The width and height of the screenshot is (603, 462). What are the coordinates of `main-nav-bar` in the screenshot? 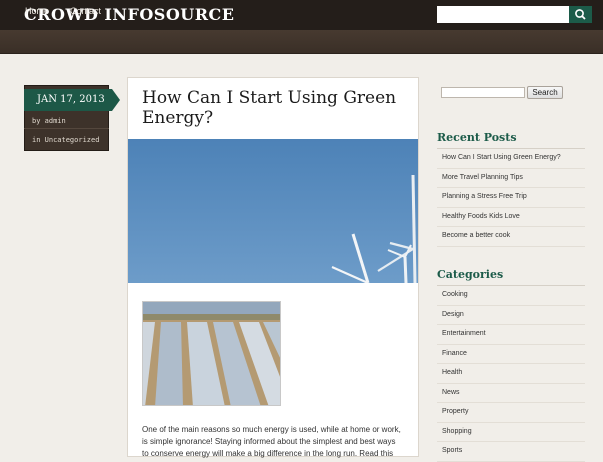 It's located at (301, 42).